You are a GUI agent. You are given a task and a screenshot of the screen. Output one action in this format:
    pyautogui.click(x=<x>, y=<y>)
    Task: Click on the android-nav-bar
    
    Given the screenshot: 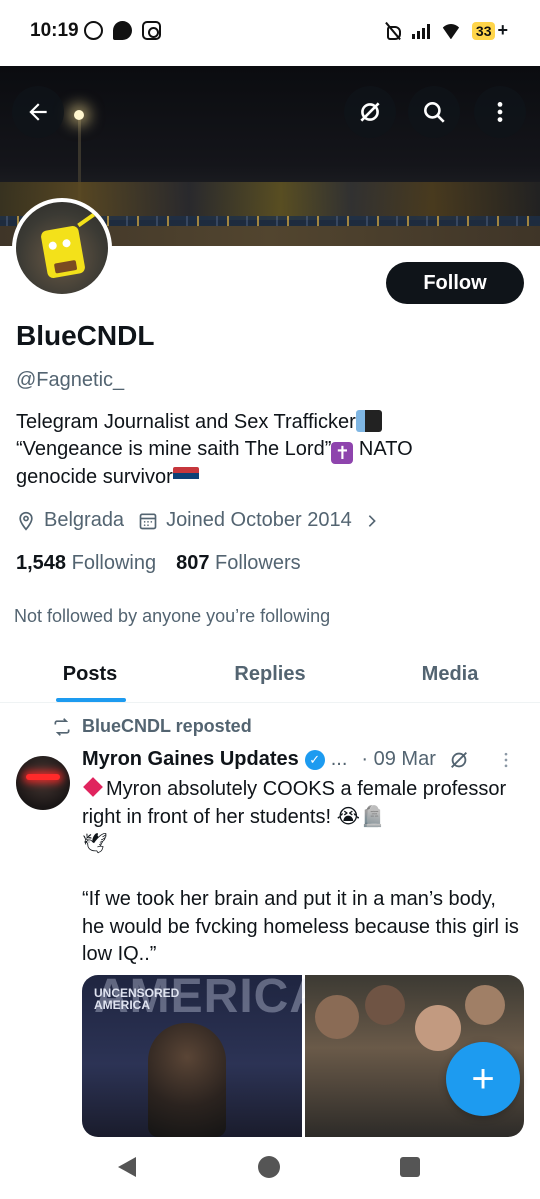 What is the action you would take?
    pyautogui.click(x=270, y=1168)
    